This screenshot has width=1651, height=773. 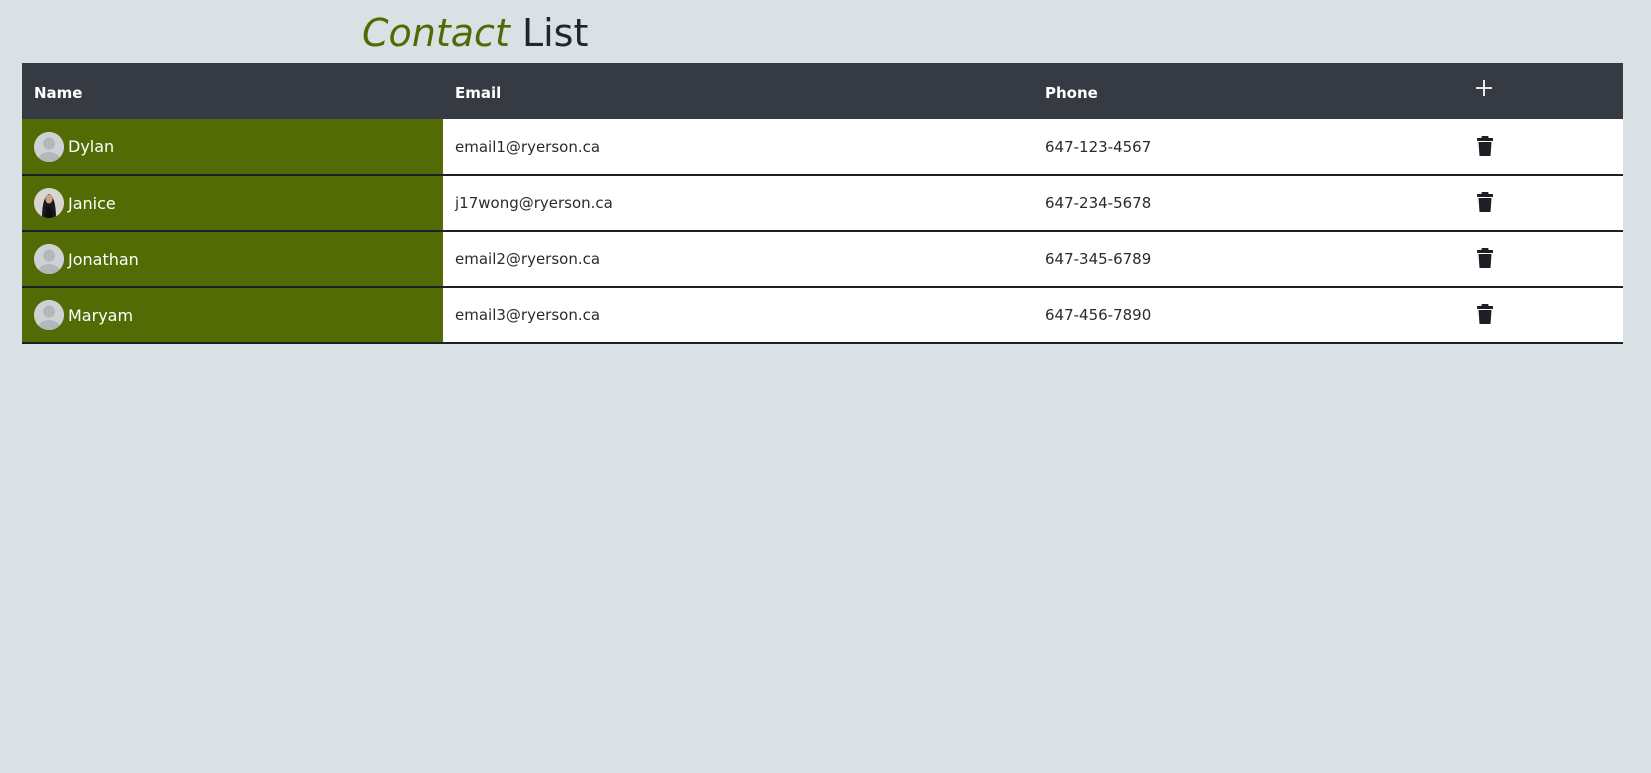 I want to click on add-contact-button, so click(x=1484, y=88).